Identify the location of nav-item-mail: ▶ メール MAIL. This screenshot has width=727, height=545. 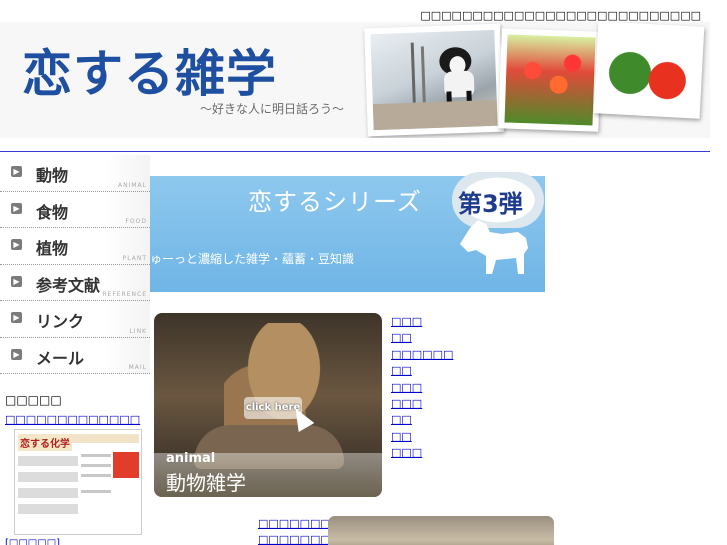
(75, 355).